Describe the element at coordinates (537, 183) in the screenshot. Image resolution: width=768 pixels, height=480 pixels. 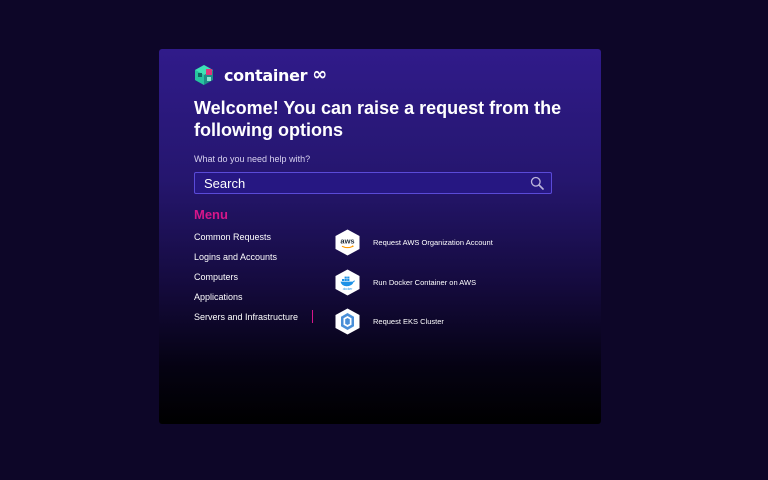
I see `search-icon` at that location.